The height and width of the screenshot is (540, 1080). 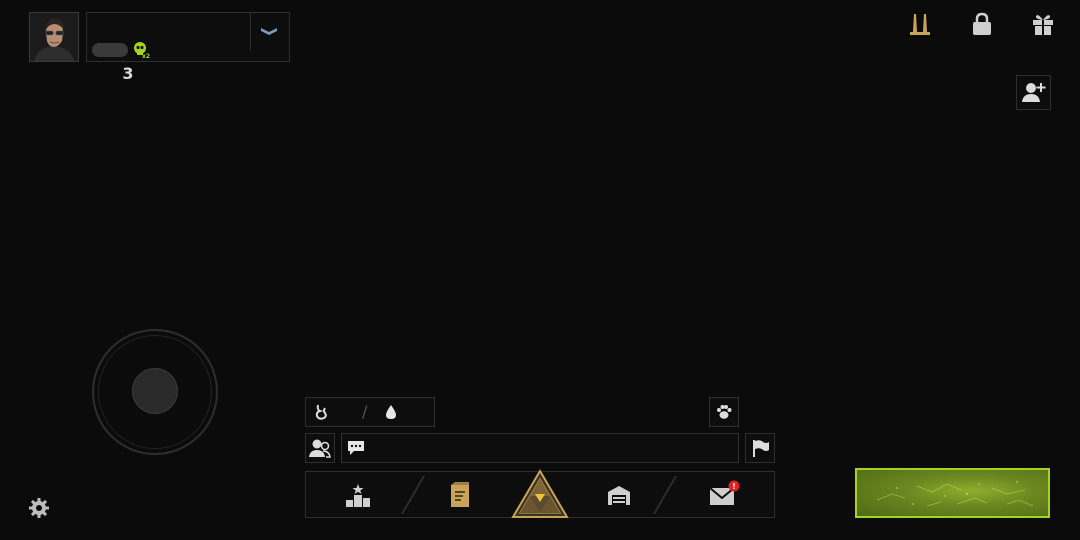 I want to click on skull-badge-icon: x2, so click(x=141, y=50).